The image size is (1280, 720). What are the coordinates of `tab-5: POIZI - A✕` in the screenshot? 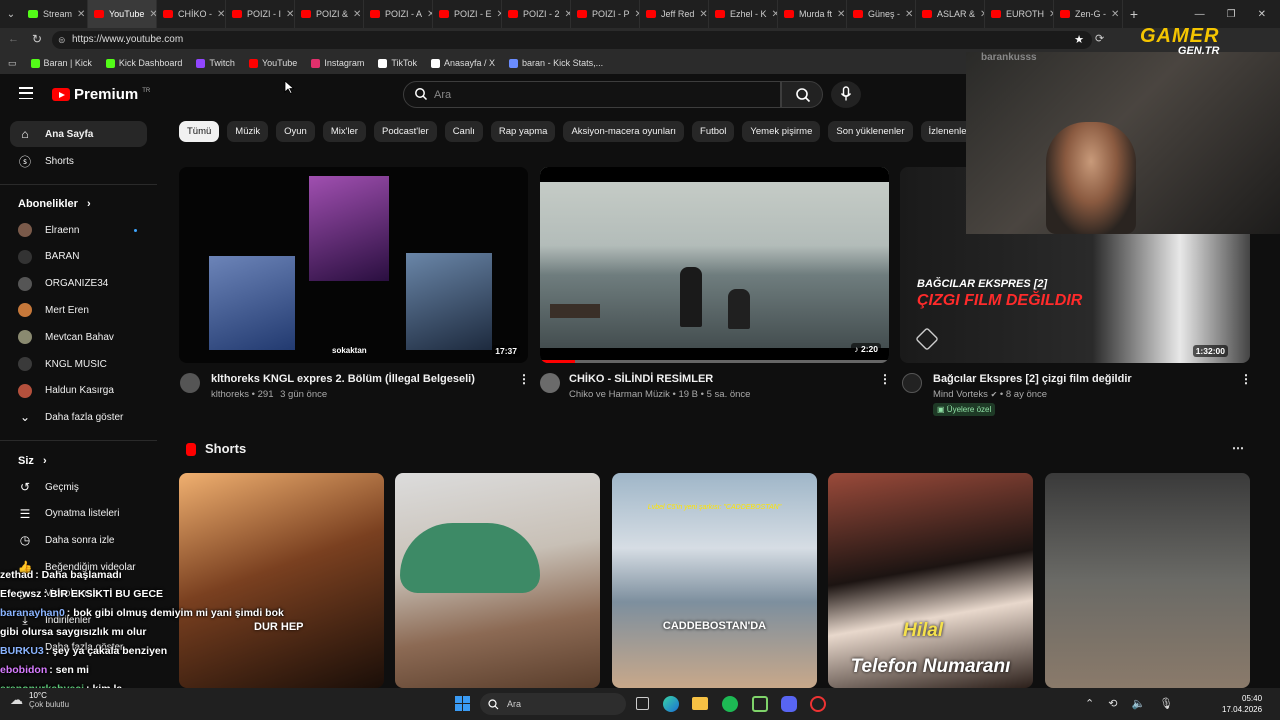 It's located at (398, 14).